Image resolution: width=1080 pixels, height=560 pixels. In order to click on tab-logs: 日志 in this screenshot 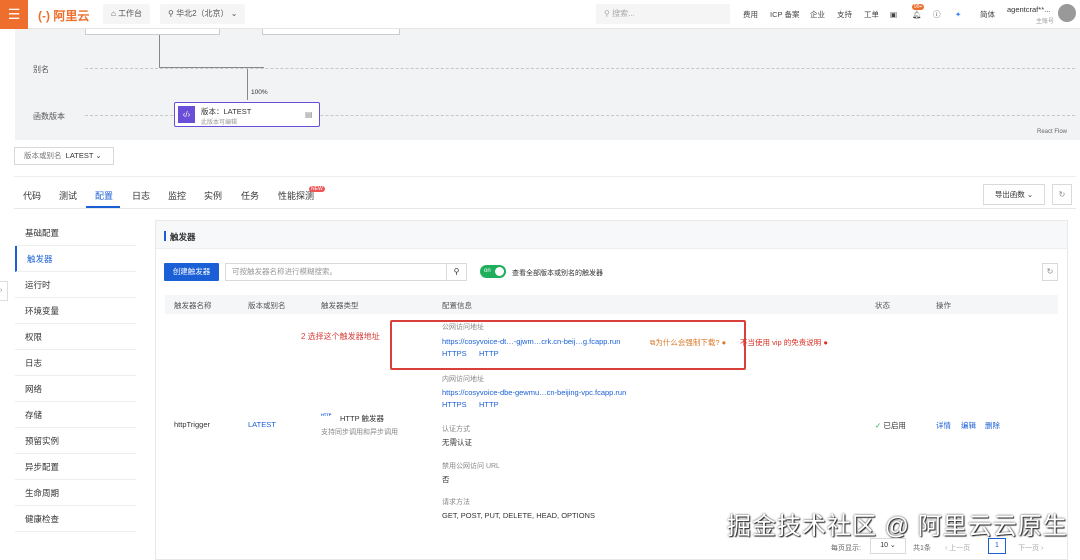, I will do `click(141, 195)`.